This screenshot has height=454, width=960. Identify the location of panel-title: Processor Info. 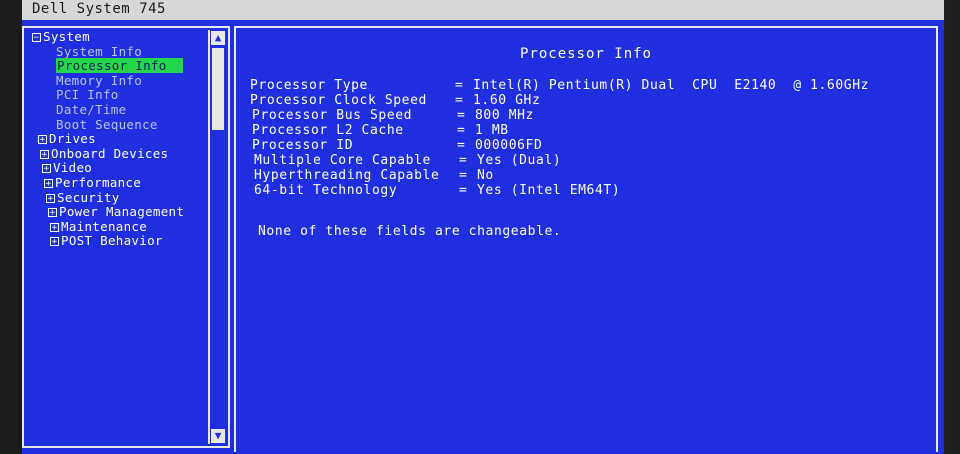
(585, 54).